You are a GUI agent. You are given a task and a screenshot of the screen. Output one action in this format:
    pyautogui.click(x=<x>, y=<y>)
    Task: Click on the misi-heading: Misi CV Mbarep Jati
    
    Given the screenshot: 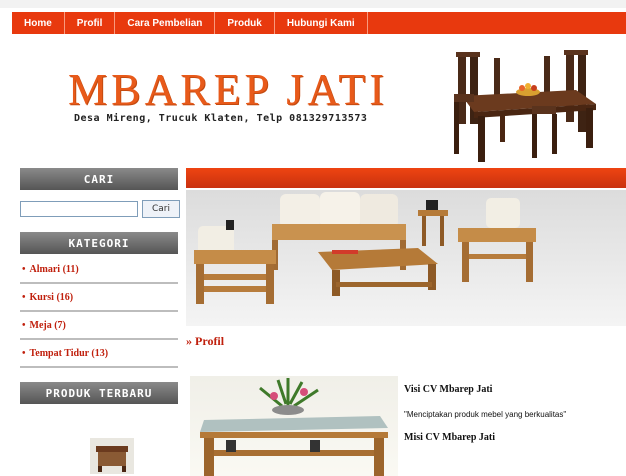 What is the action you would take?
    pyautogui.click(x=450, y=437)
    